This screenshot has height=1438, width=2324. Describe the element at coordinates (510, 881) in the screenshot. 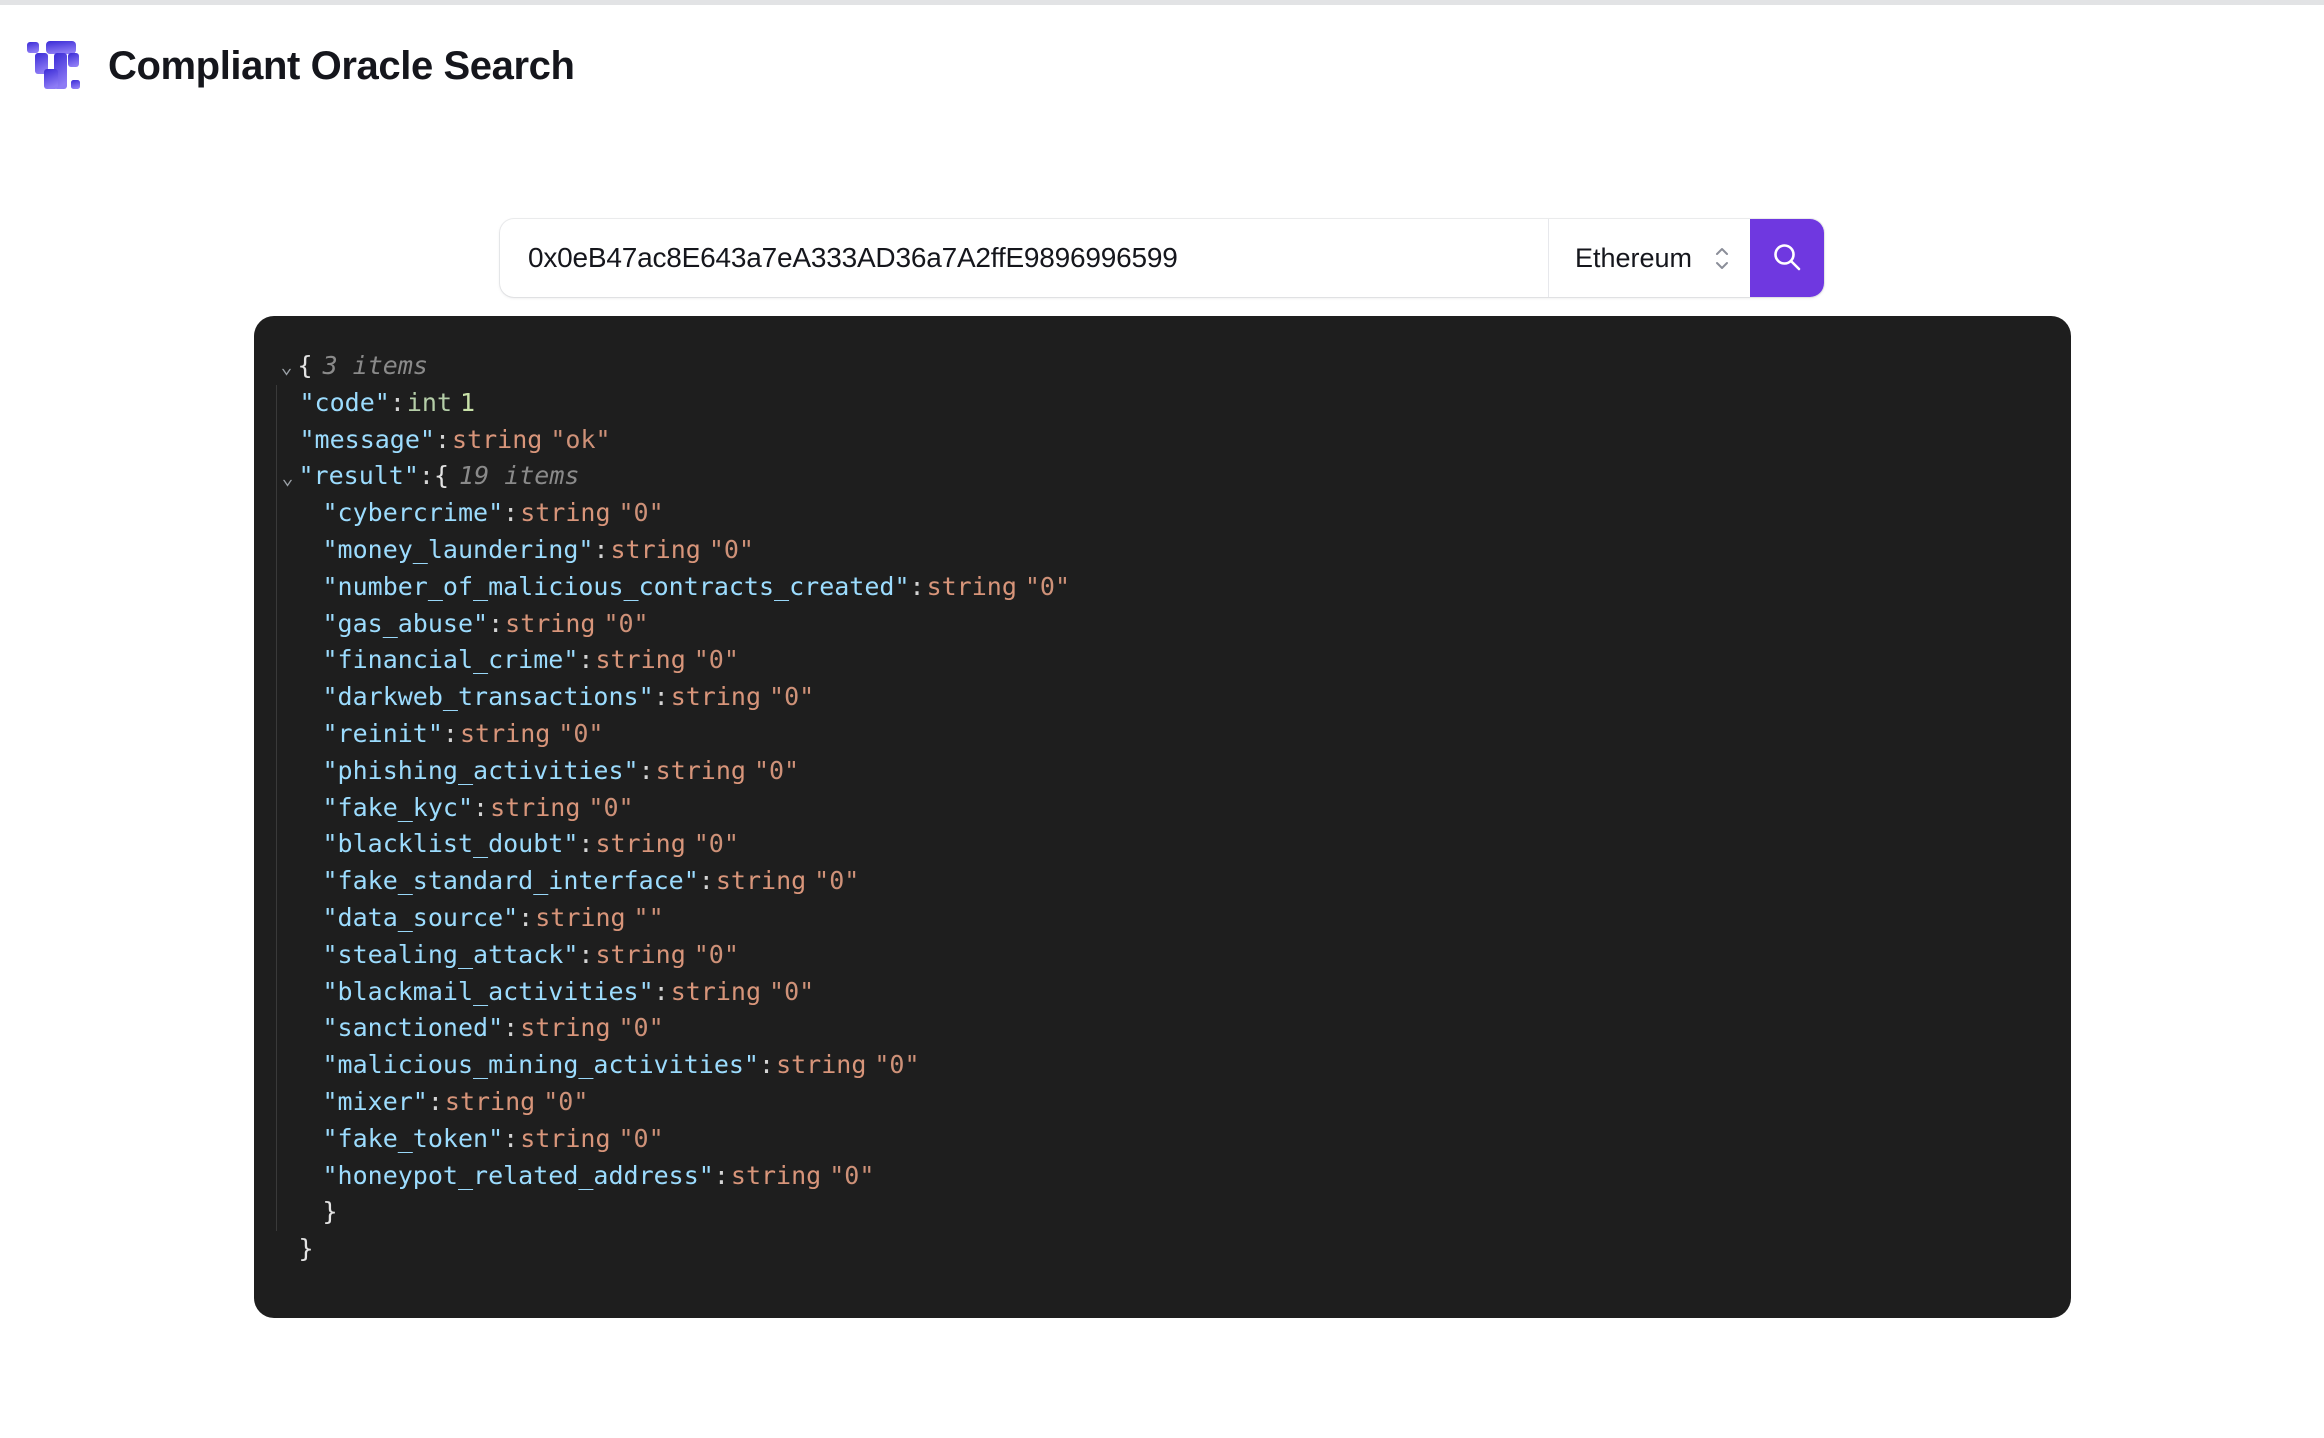

I see `json-key: "fake_standard_interface"` at that location.